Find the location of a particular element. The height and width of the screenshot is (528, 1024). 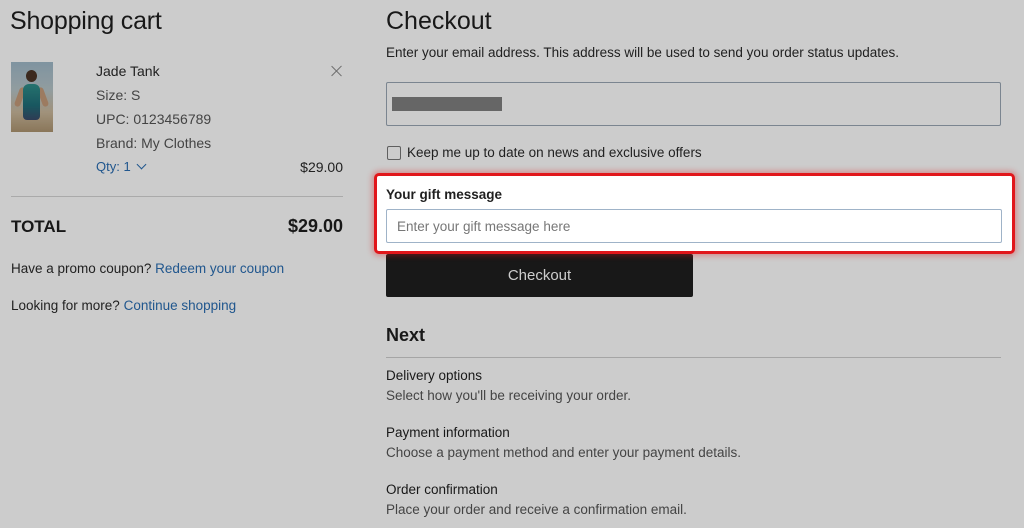

gift-message-section: Your gift message is located at coordinates (694, 213).